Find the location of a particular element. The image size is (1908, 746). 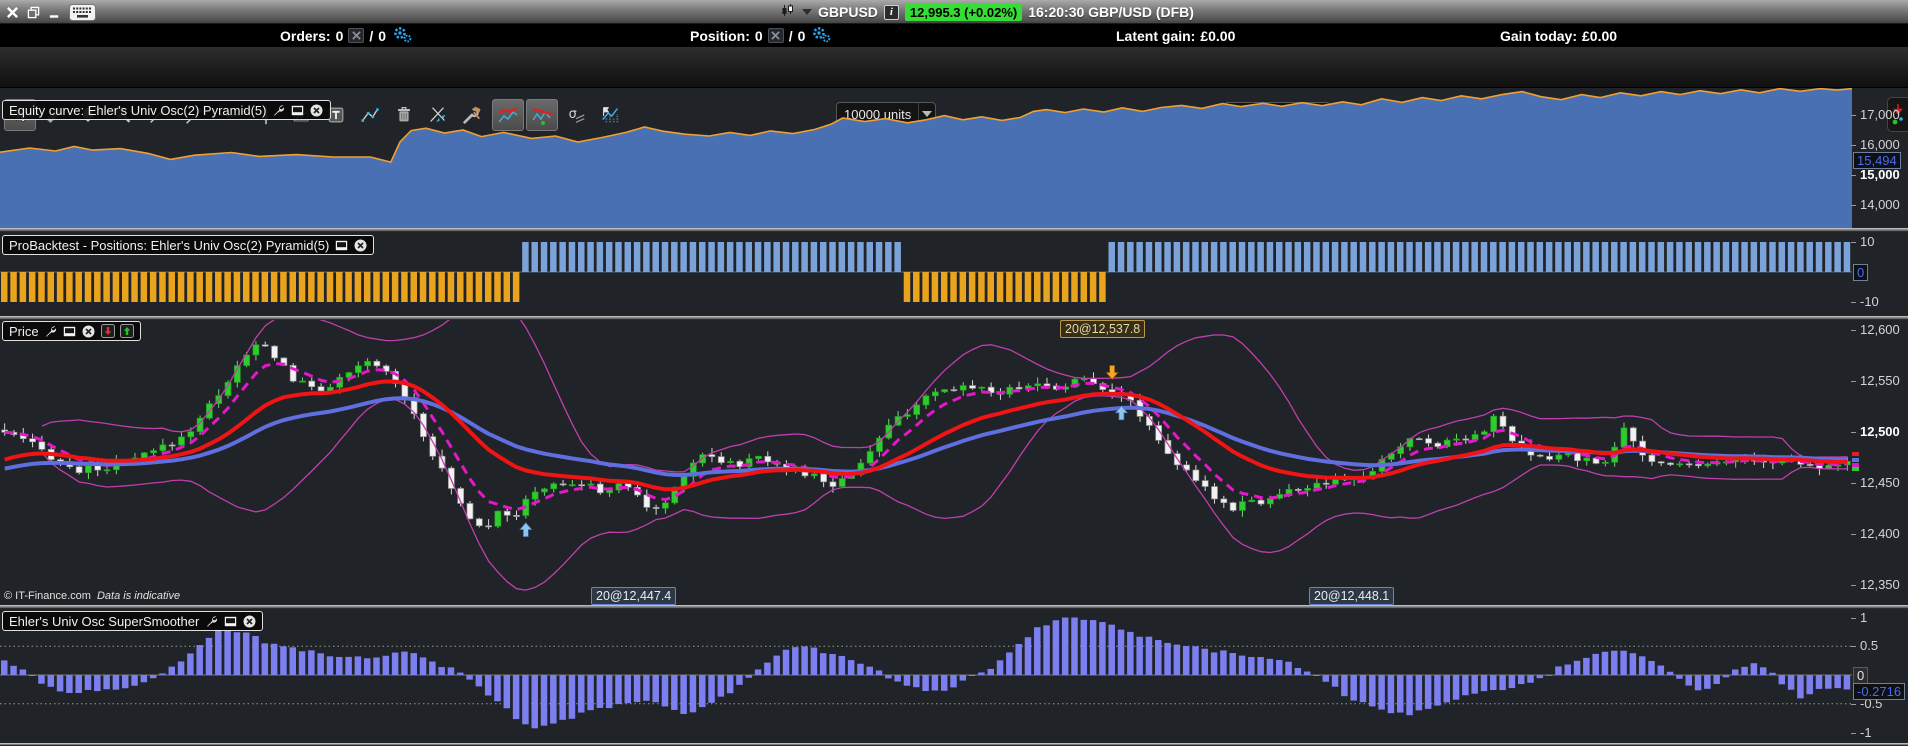

buy-trade-label: 20@12,447.4 is located at coordinates (634, 596).